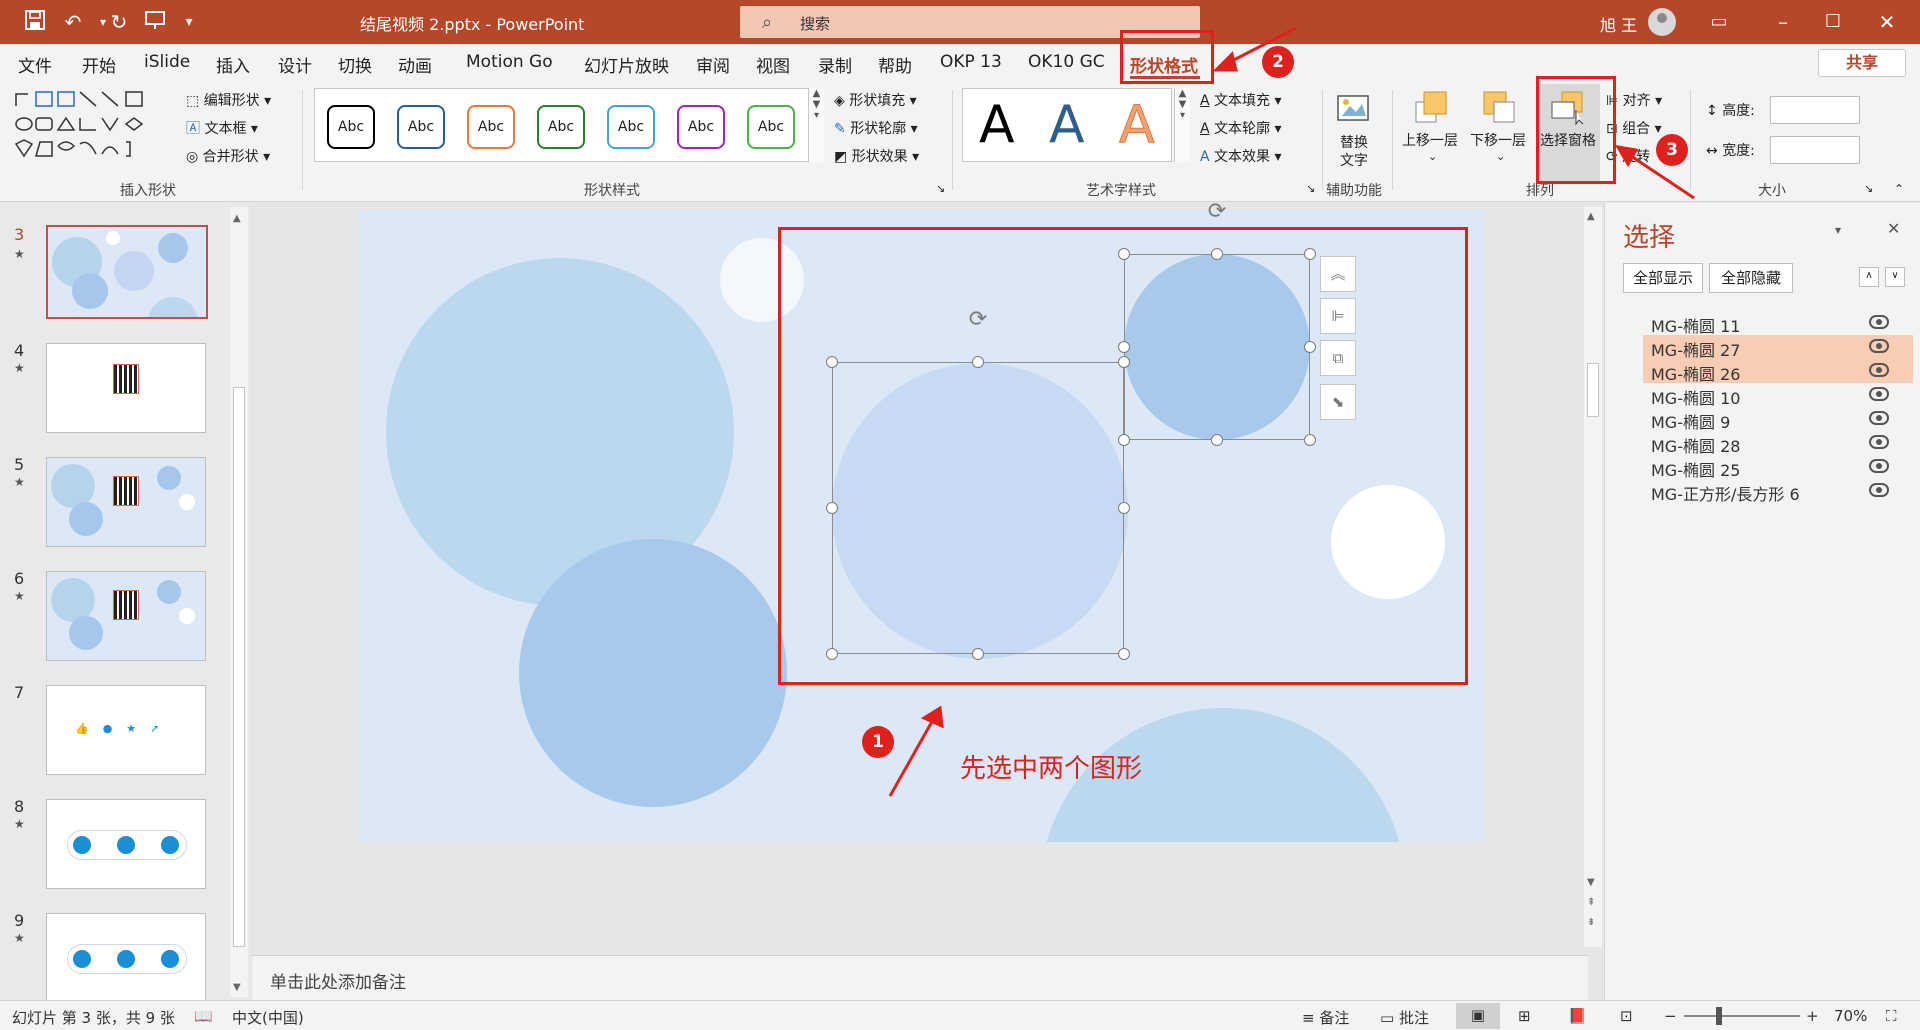 This screenshot has width=1920, height=1030. I want to click on reading-view-icon: 📕, so click(1577, 1016).